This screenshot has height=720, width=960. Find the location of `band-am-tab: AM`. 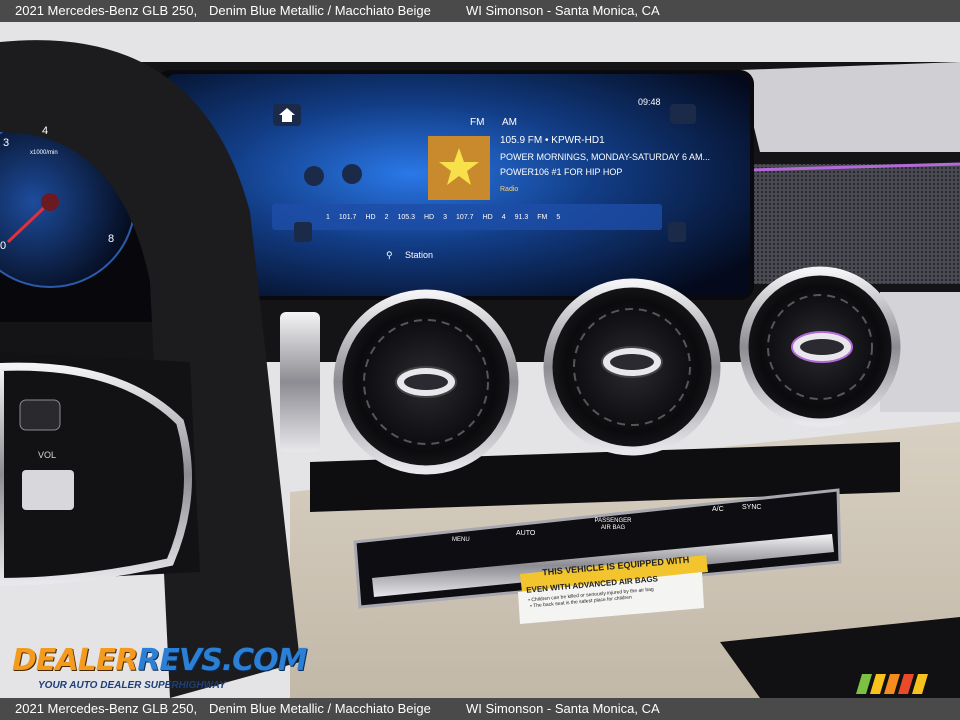

band-am-tab: AM is located at coordinates (509, 122).